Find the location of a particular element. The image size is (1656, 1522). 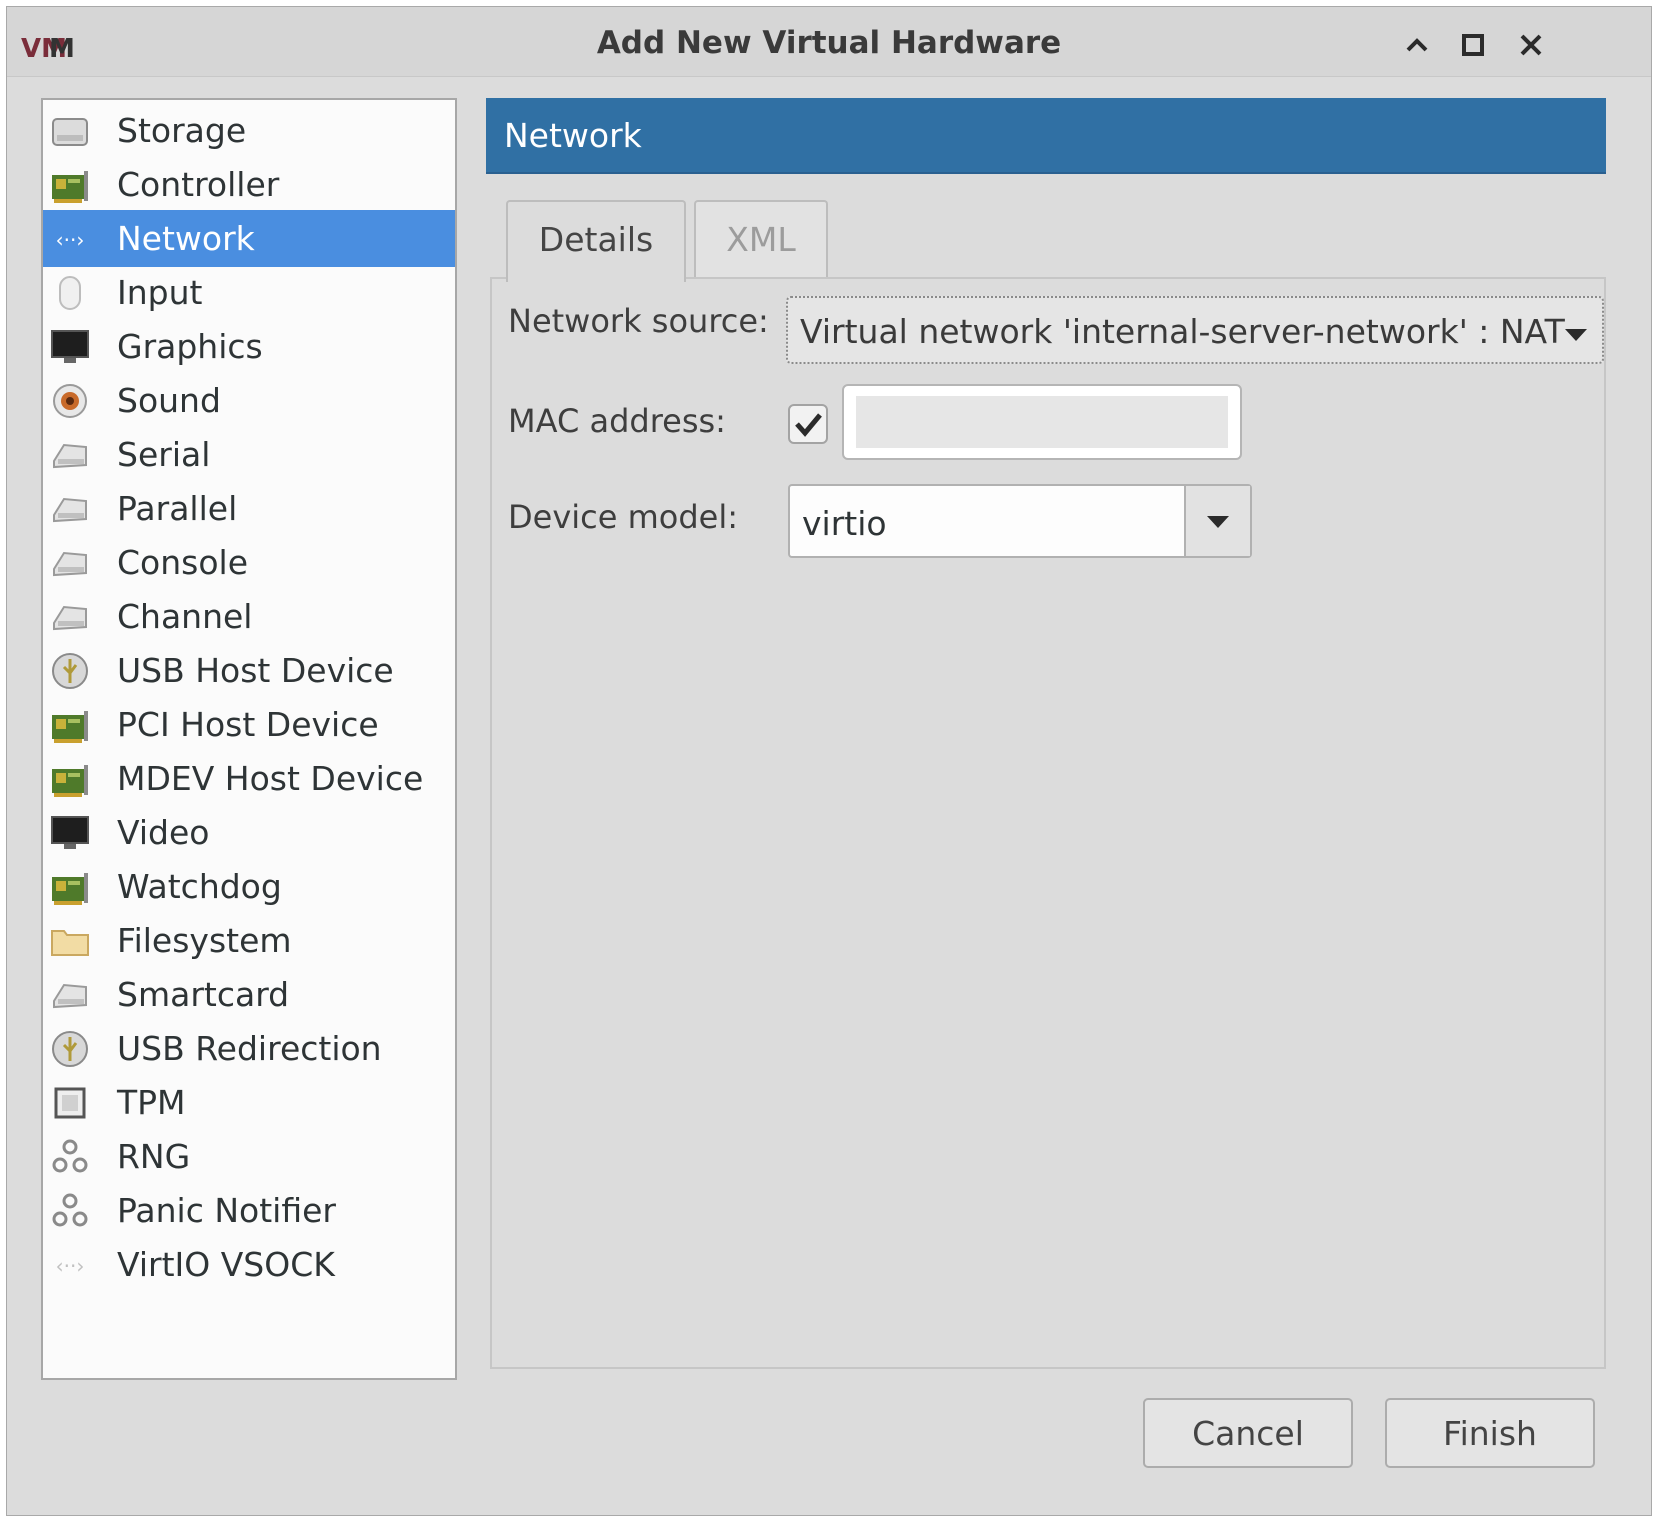

speaker-icon is located at coordinates (70, 401).